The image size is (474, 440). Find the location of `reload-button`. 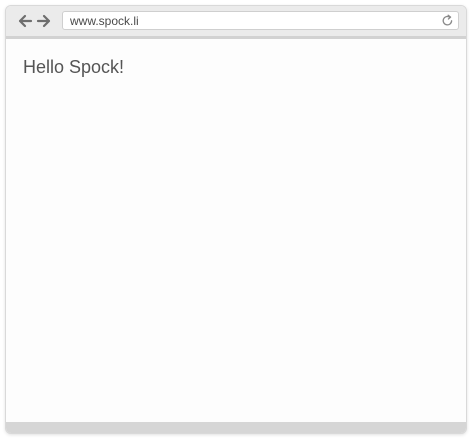

reload-button is located at coordinates (447, 20).